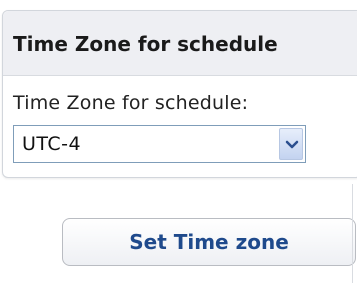 The image size is (357, 283). I want to click on divider, so click(352, 233).